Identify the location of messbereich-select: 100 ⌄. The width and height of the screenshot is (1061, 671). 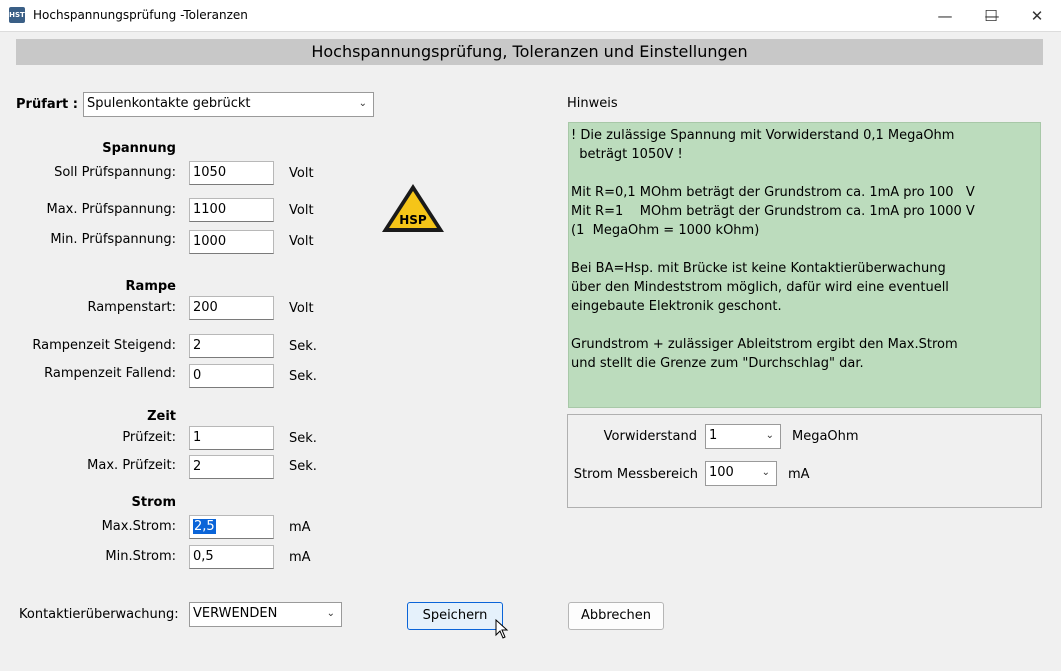
(741, 473).